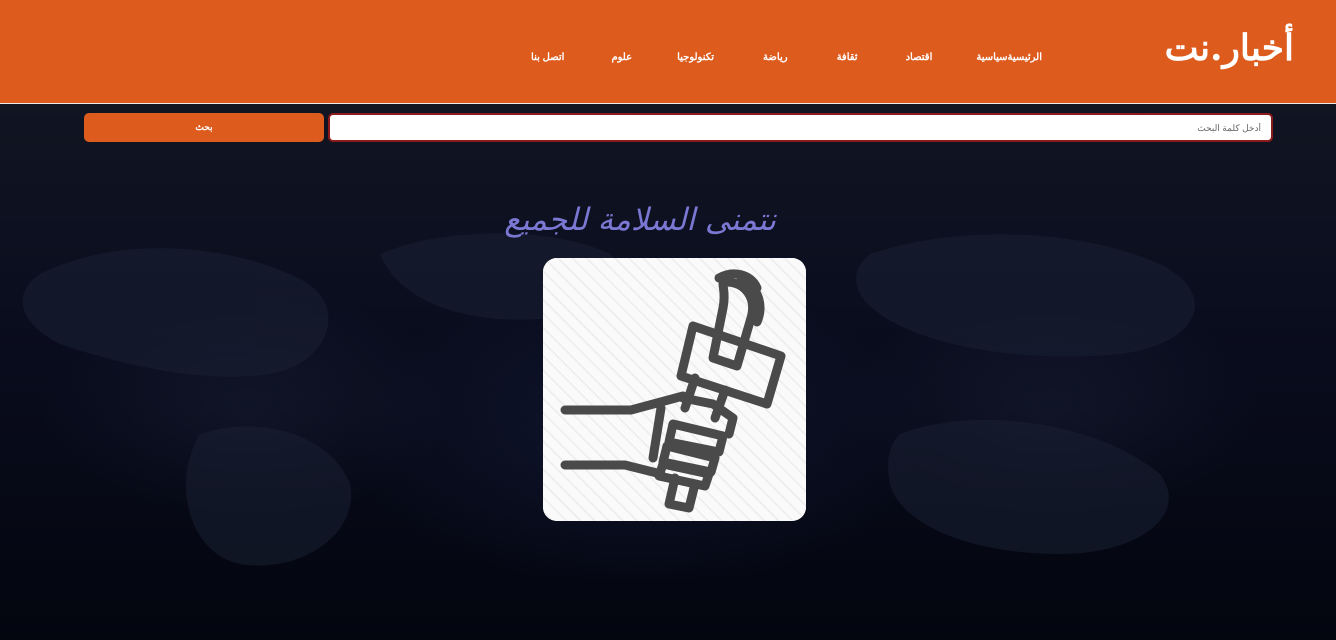  I want to click on nav-item-contact: اتصل بنا, so click(547, 57).